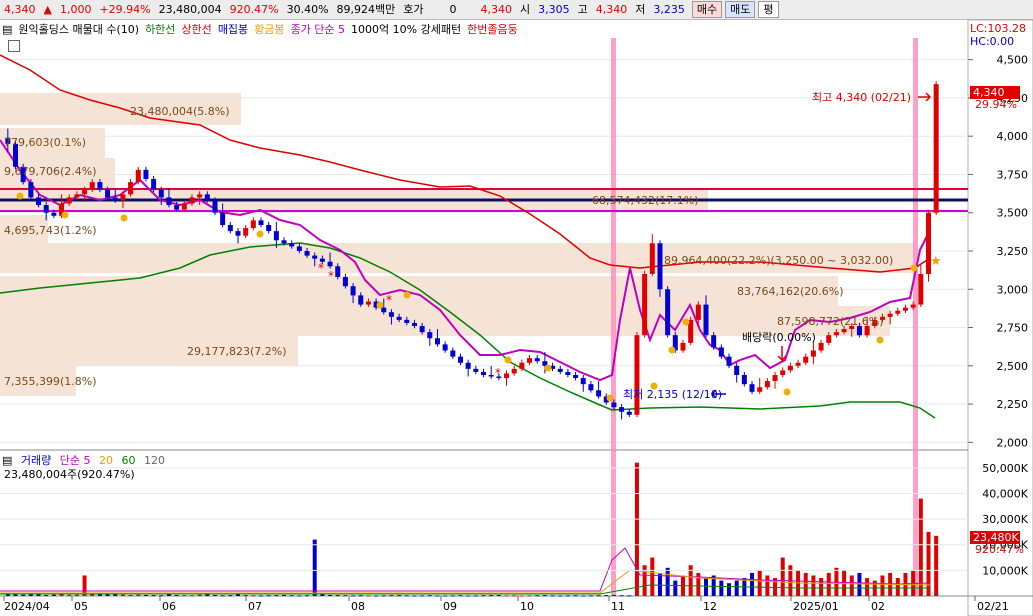 This screenshot has height=616, width=1033. Describe the element at coordinates (1013, 136) in the screenshot. I see `price-tick-label: 4,000` at that location.